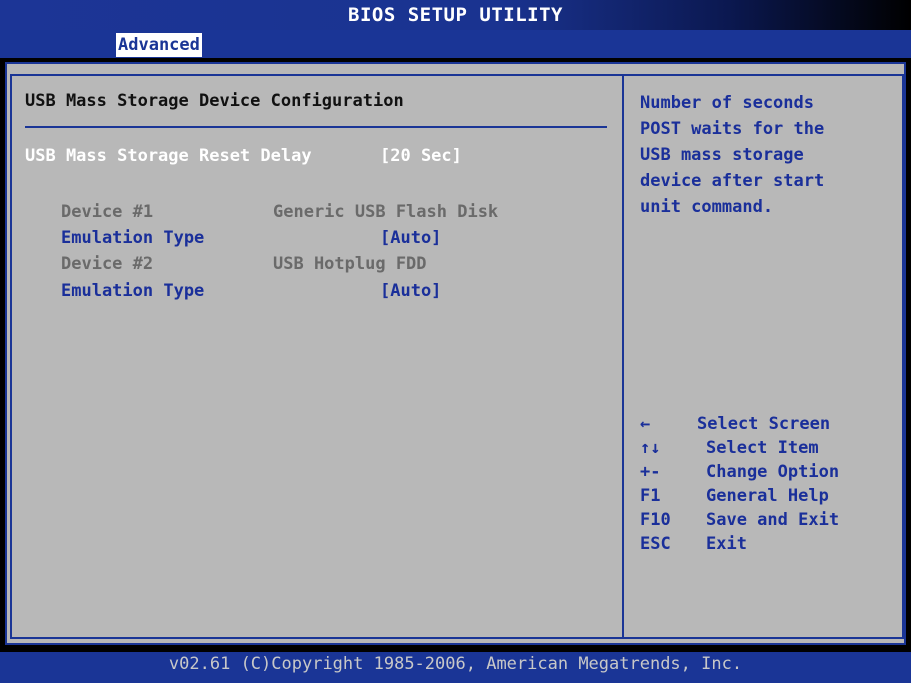  I want to click on key-action: Change Option, so click(773, 472).